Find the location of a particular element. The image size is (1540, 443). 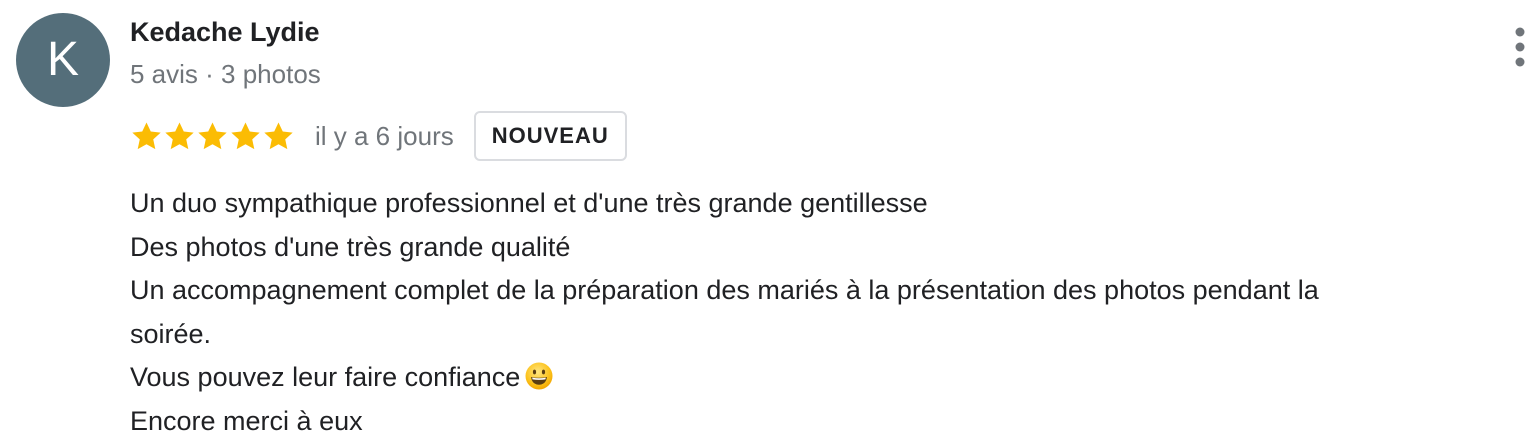

review-text-line: Encore merci à eux is located at coordinates (825, 421).